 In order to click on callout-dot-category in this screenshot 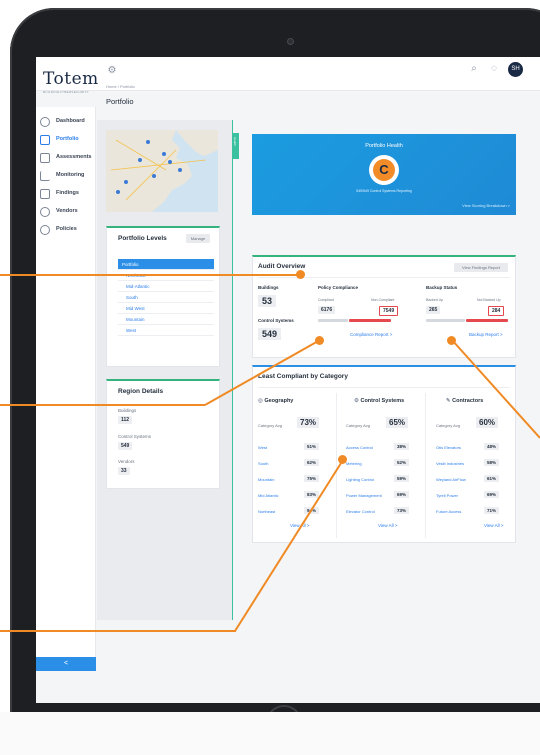, I will do `click(342, 459)`.